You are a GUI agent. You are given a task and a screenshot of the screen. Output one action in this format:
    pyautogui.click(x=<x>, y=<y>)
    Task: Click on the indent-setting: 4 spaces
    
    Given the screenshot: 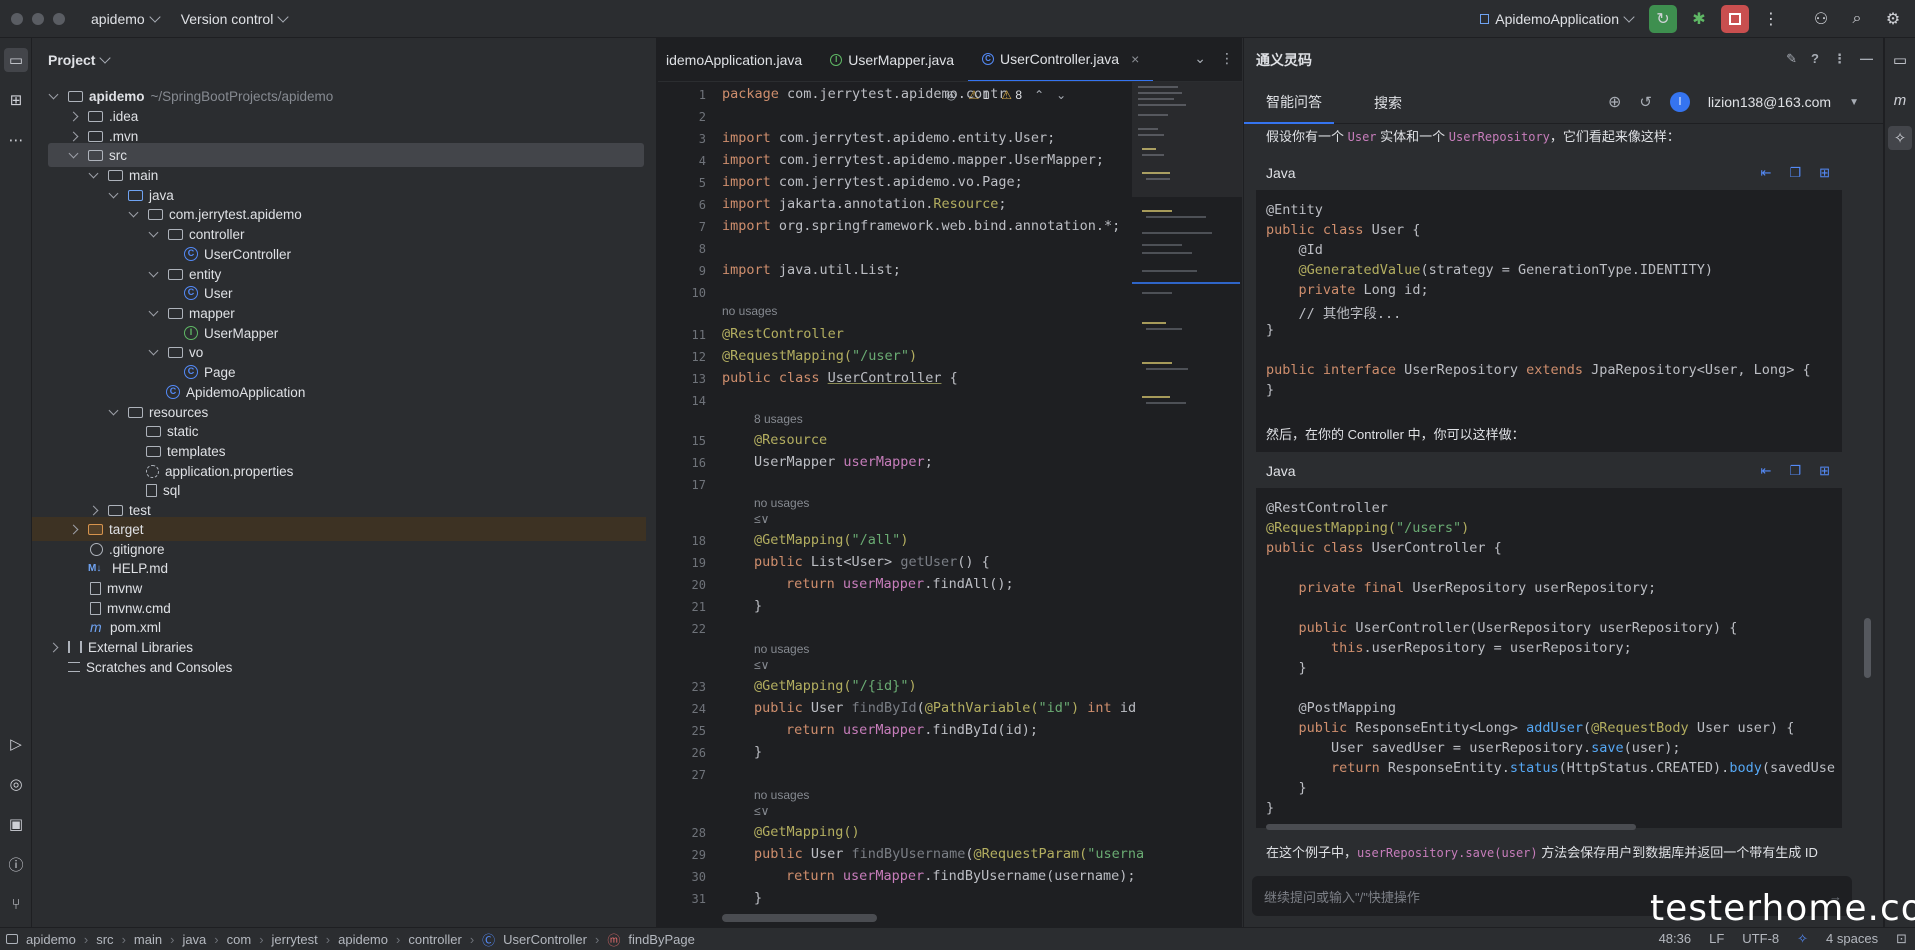 What is the action you would take?
    pyautogui.click(x=1852, y=939)
    